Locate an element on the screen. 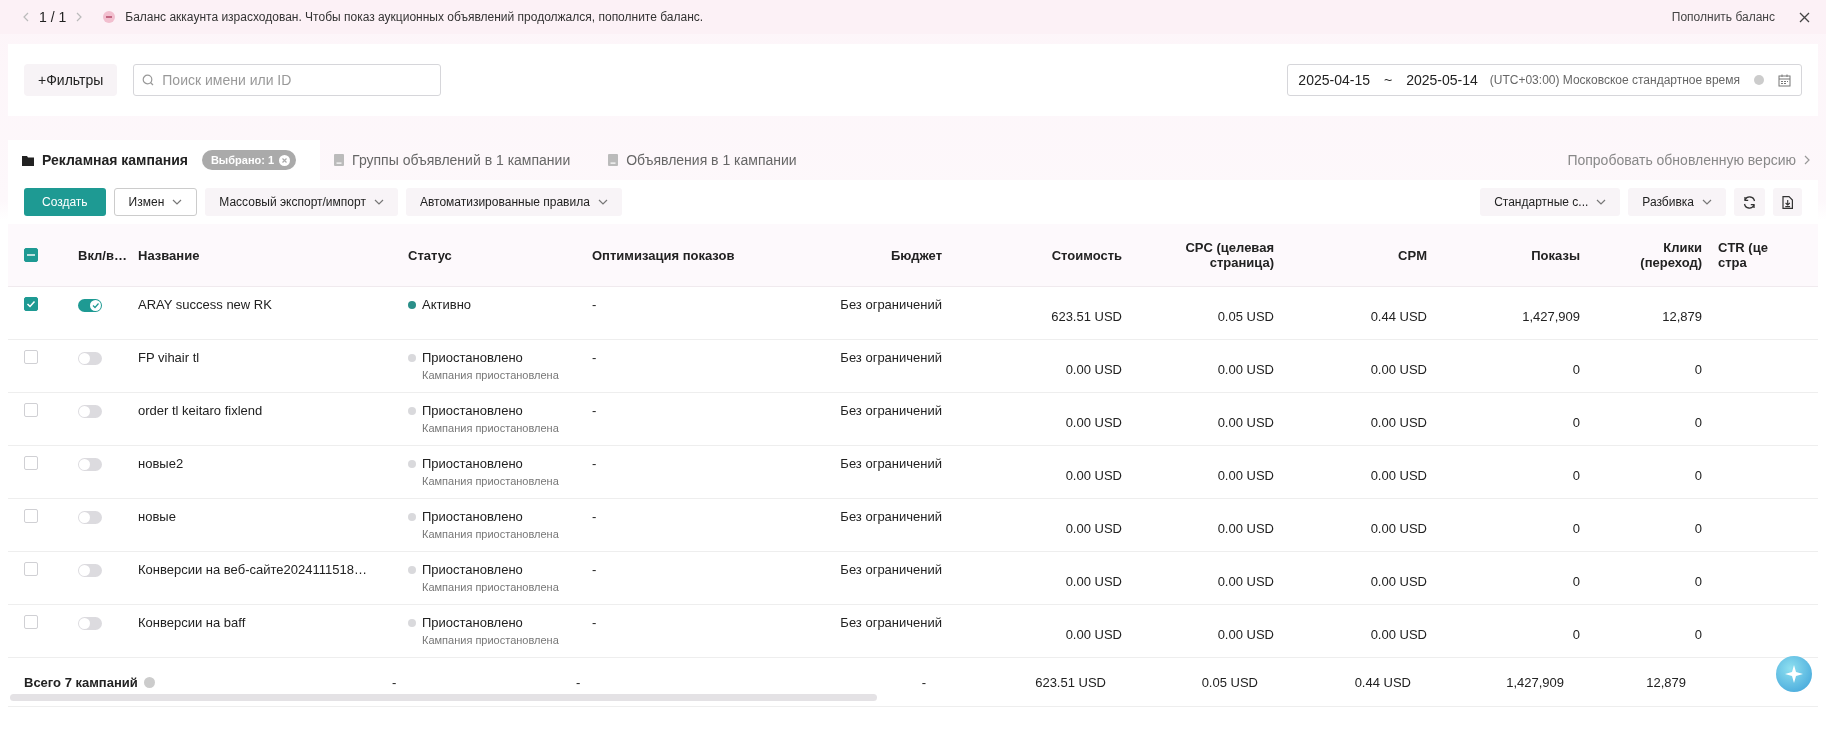 This screenshot has width=1826, height=744. dropdown-button: Разбивка is located at coordinates (1677, 202).